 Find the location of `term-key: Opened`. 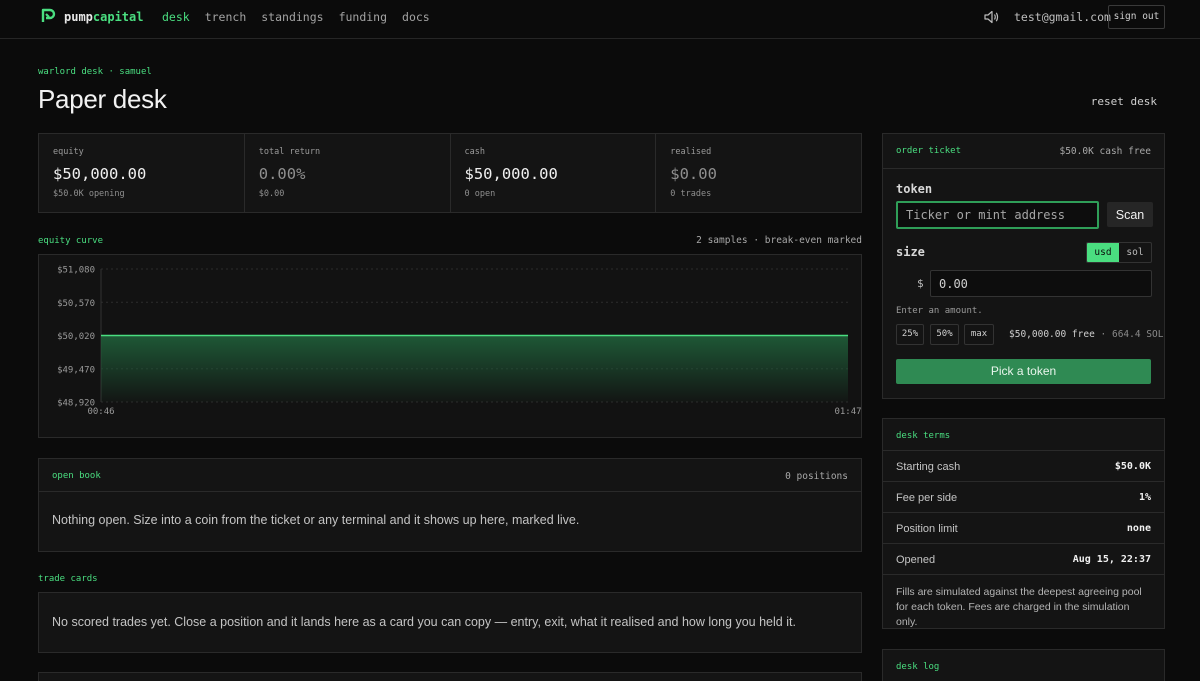

term-key: Opened is located at coordinates (916, 560).